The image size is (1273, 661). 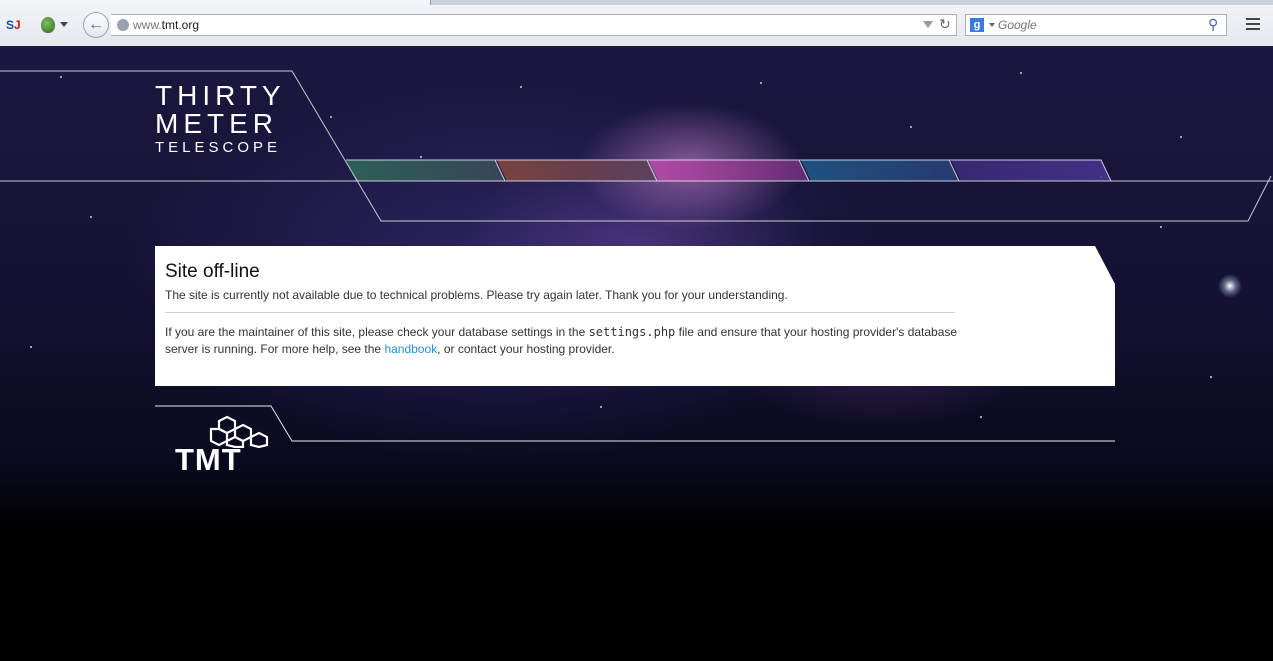 I want to click on url-text: www.tmt.org, so click(x=166, y=25).